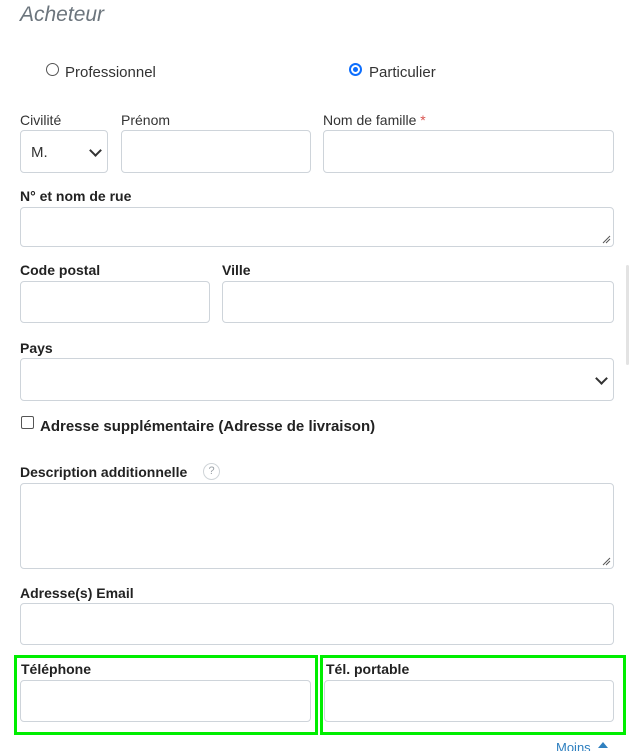 Image resolution: width=630 pixels, height=751 pixels. I want to click on prenom-input, so click(216, 151).